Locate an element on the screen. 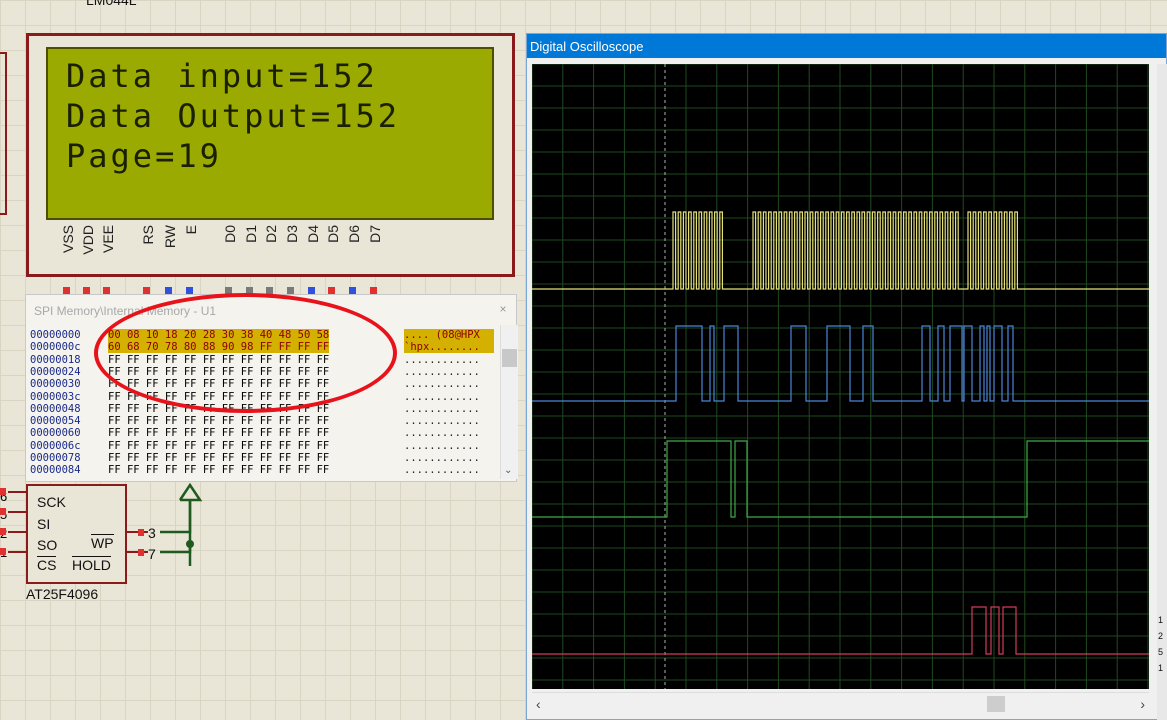 The height and width of the screenshot is (720, 1167). lcd-pin-e: E is located at coordinates (191, 230).